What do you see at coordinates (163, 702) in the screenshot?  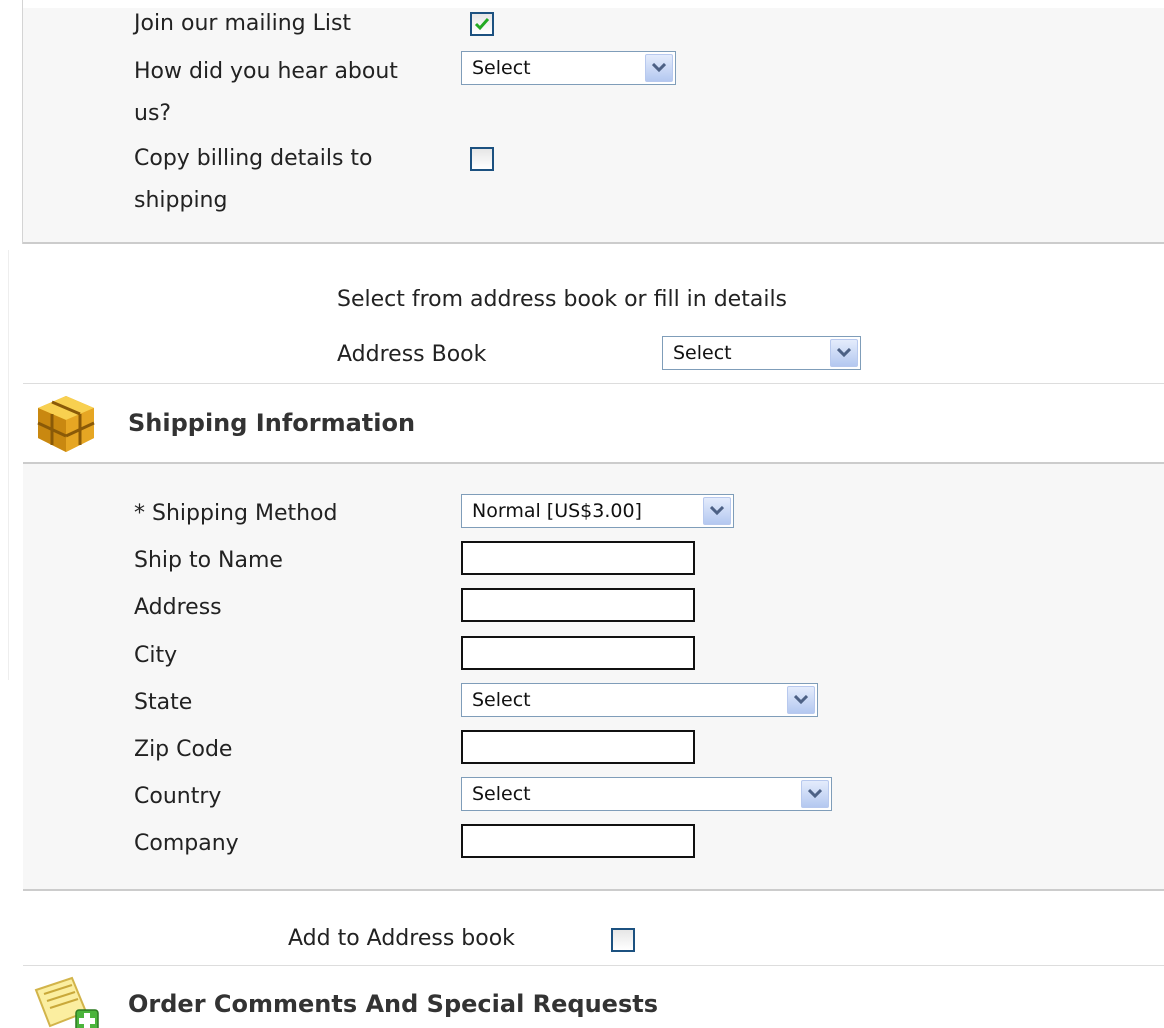 I see `state-label: State` at bounding box center [163, 702].